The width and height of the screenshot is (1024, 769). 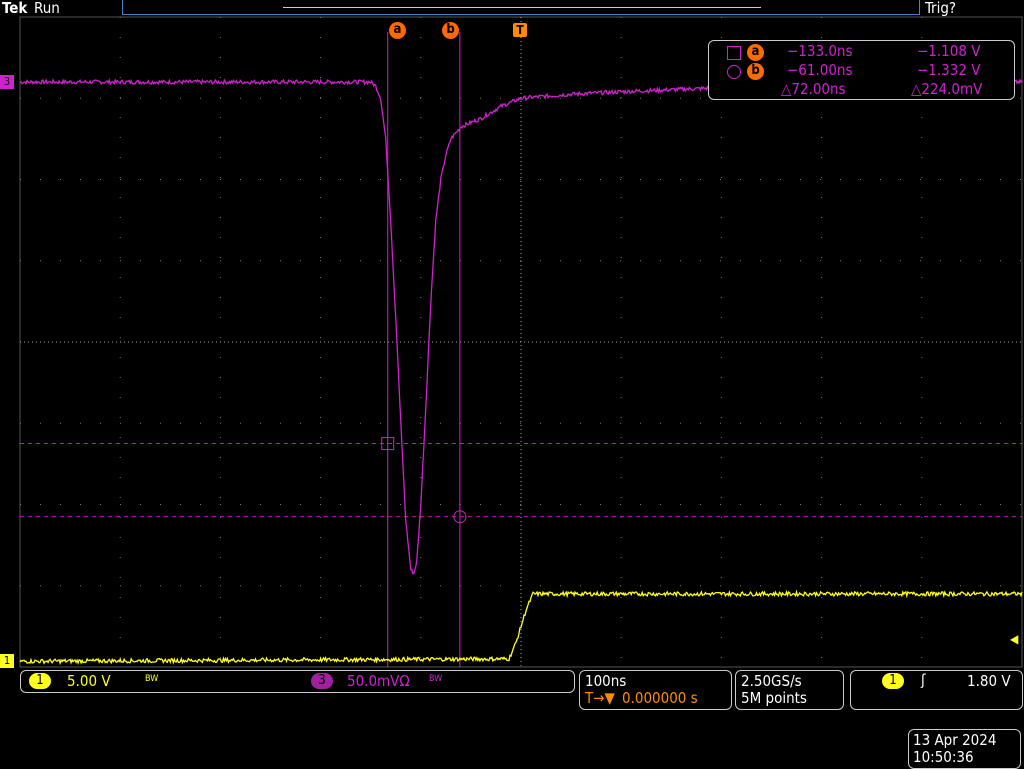 What do you see at coordinates (450, 30) in the screenshot?
I see `cursor-b-marker: b` at bounding box center [450, 30].